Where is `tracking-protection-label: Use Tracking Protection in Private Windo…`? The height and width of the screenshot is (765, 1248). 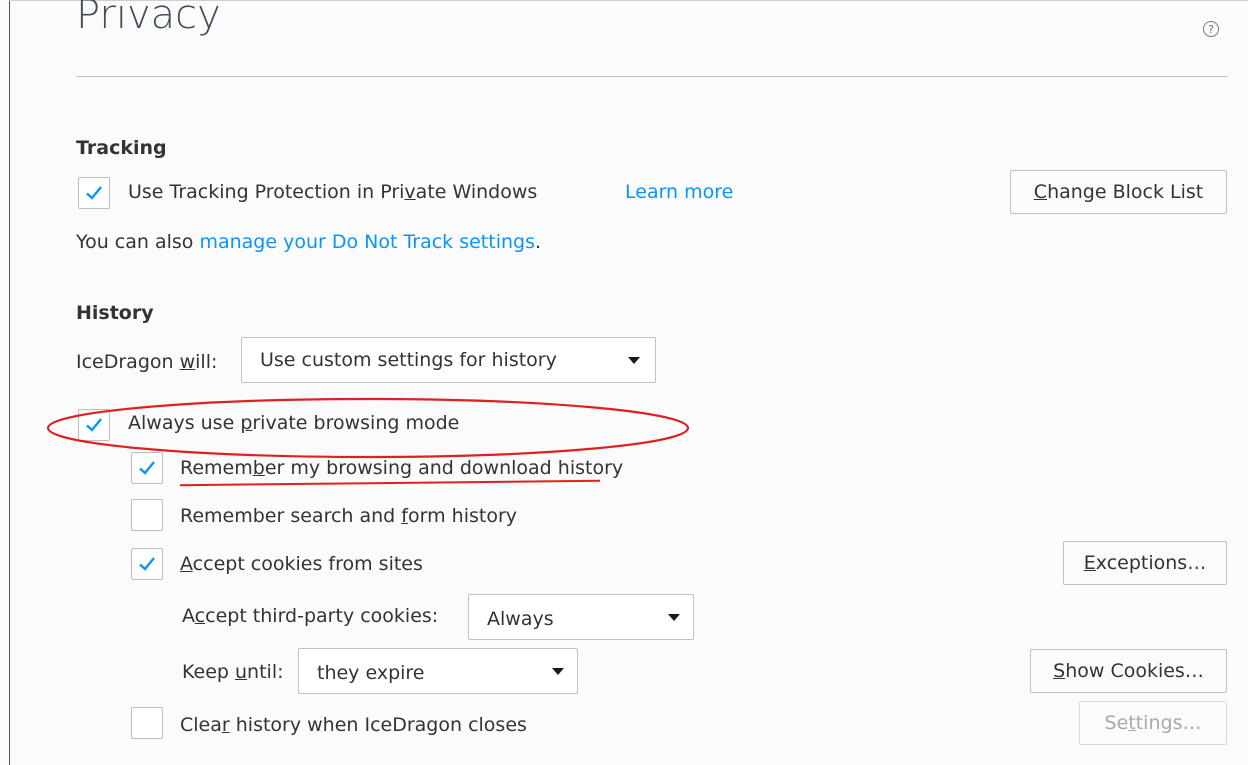
tracking-protection-label: Use Tracking Protection in Private Windo… is located at coordinates (333, 192).